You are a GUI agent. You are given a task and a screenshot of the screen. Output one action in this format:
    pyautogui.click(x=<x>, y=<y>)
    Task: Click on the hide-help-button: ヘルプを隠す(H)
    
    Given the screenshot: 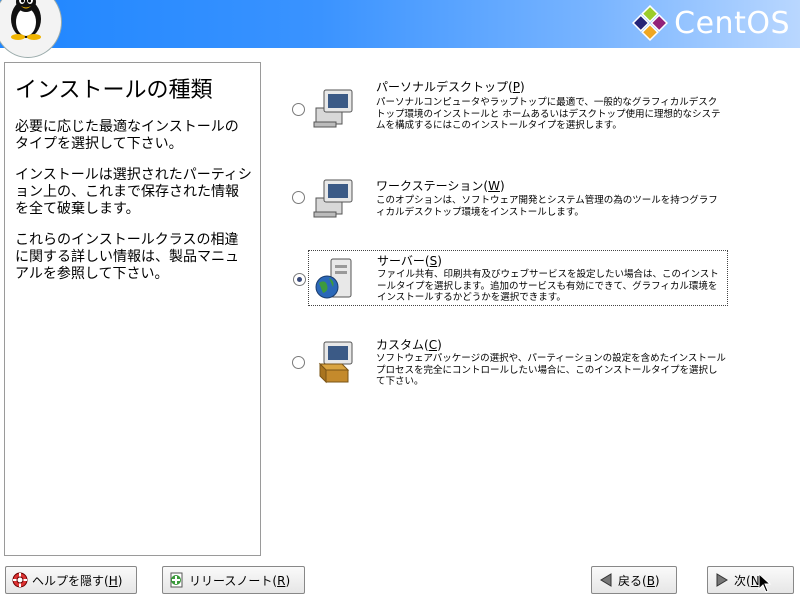 What is the action you would take?
    pyautogui.click(x=71, y=580)
    